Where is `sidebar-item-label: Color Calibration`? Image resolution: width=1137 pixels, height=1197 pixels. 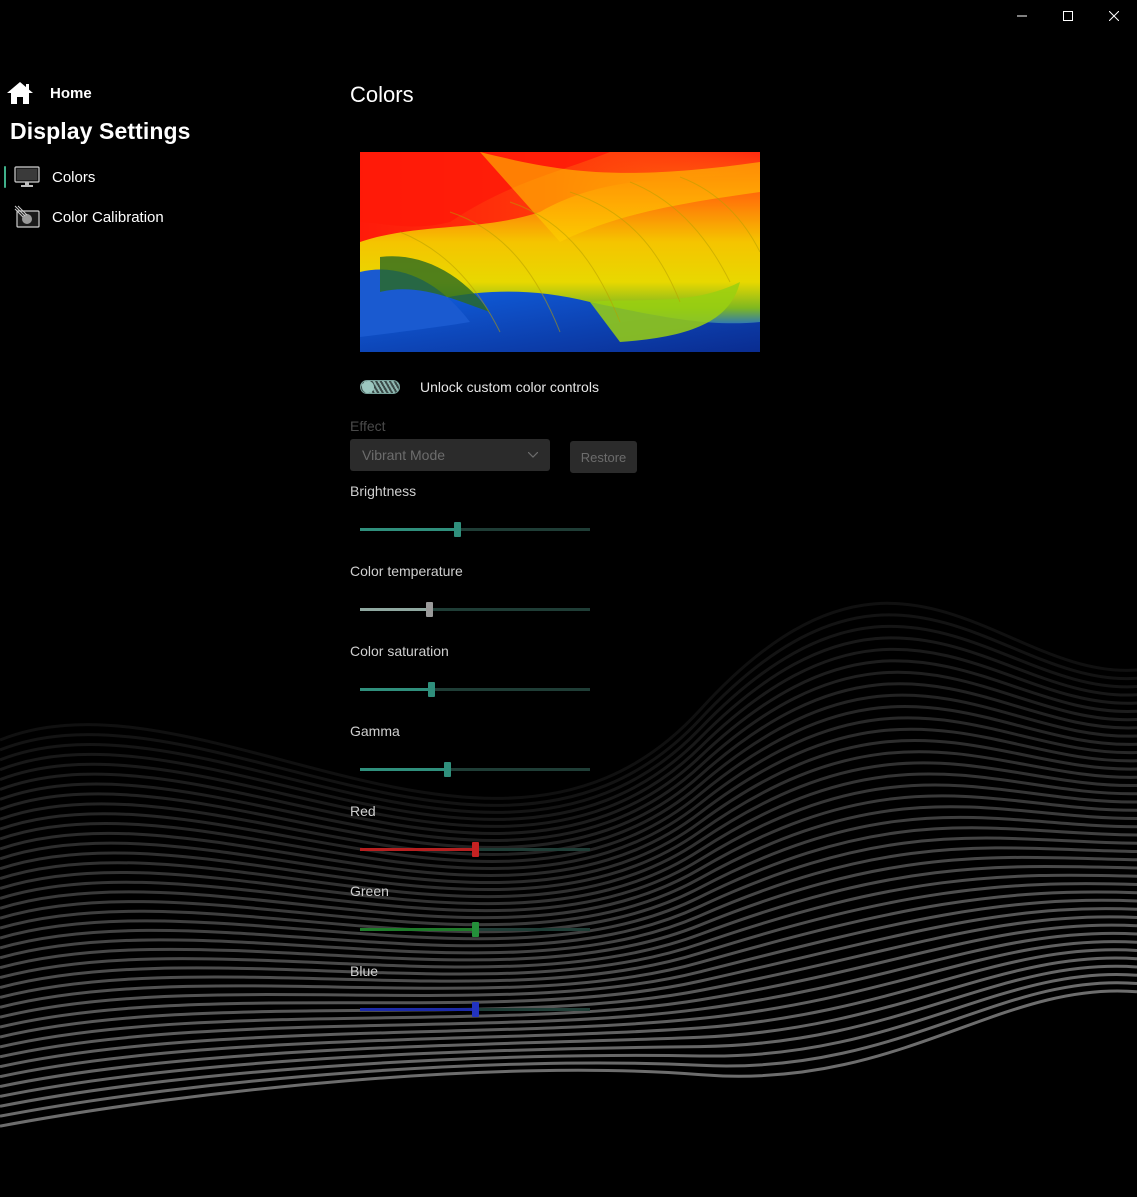
sidebar-item-label: Color Calibration is located at coordinates (108, 217).